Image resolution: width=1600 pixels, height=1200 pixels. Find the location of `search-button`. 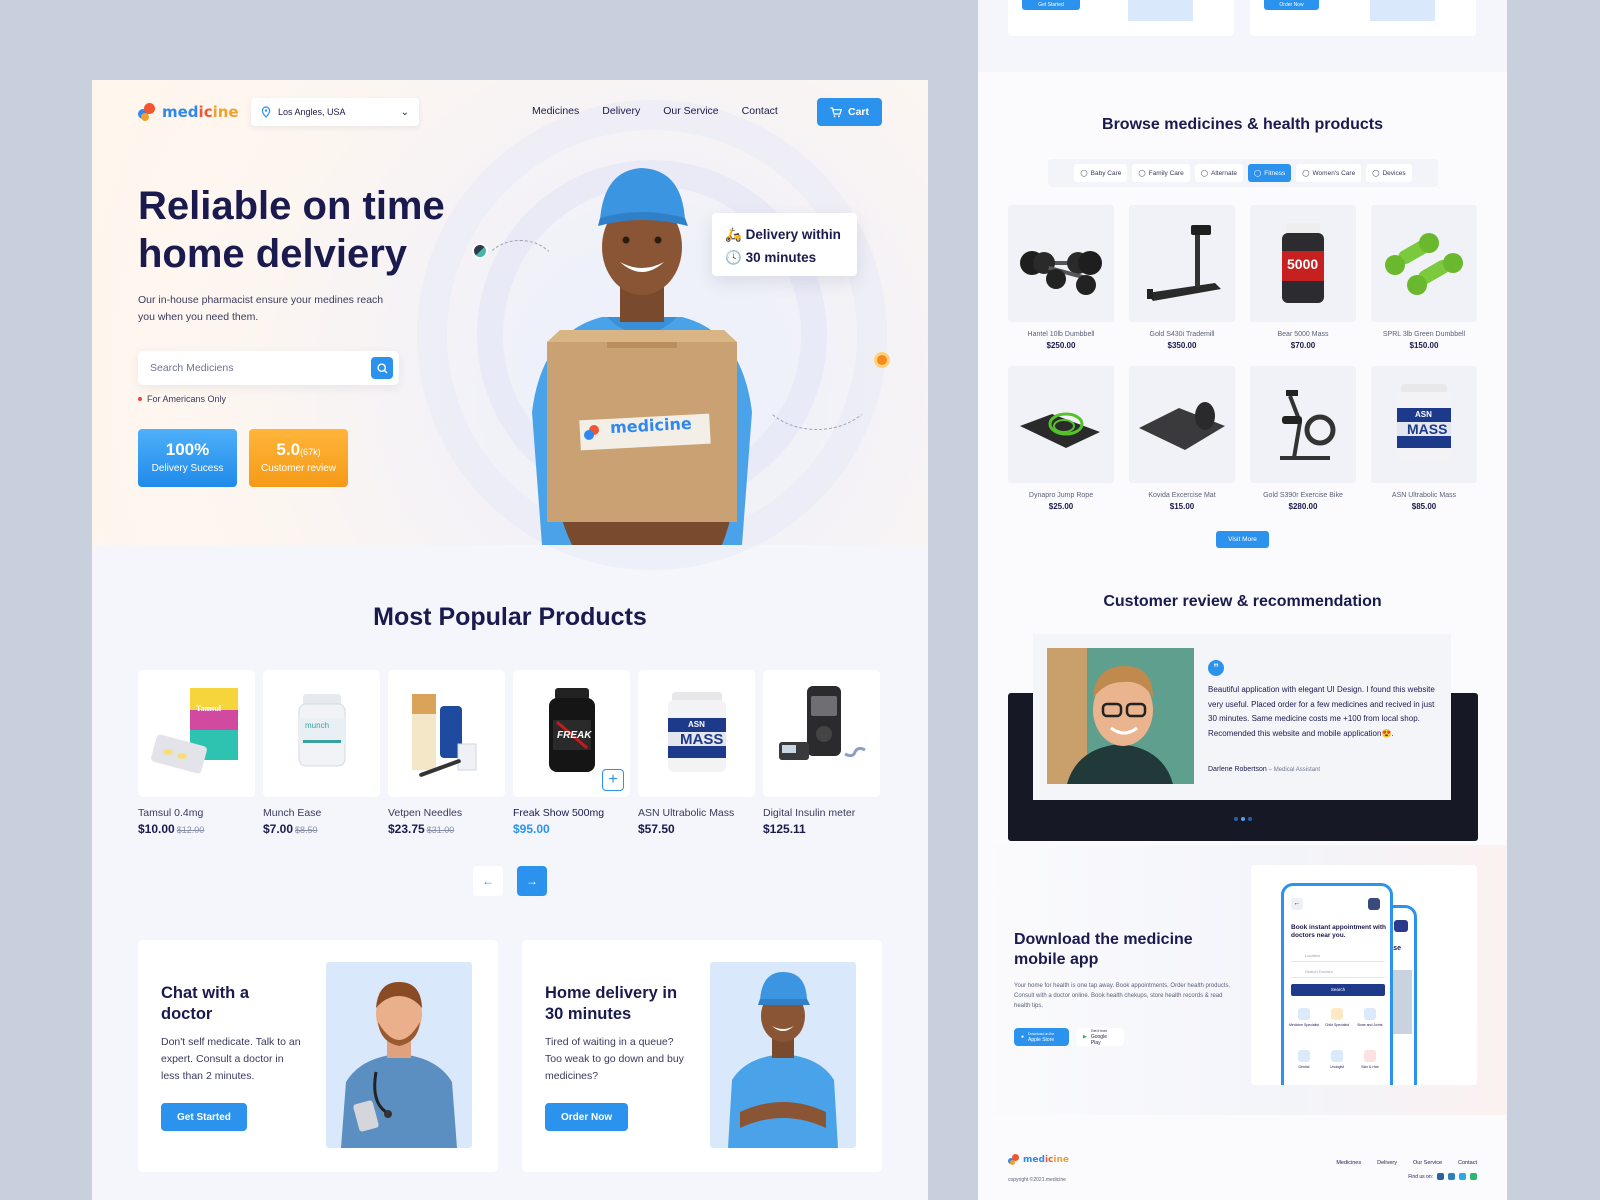

search-button is located at coordinates (382, 368).